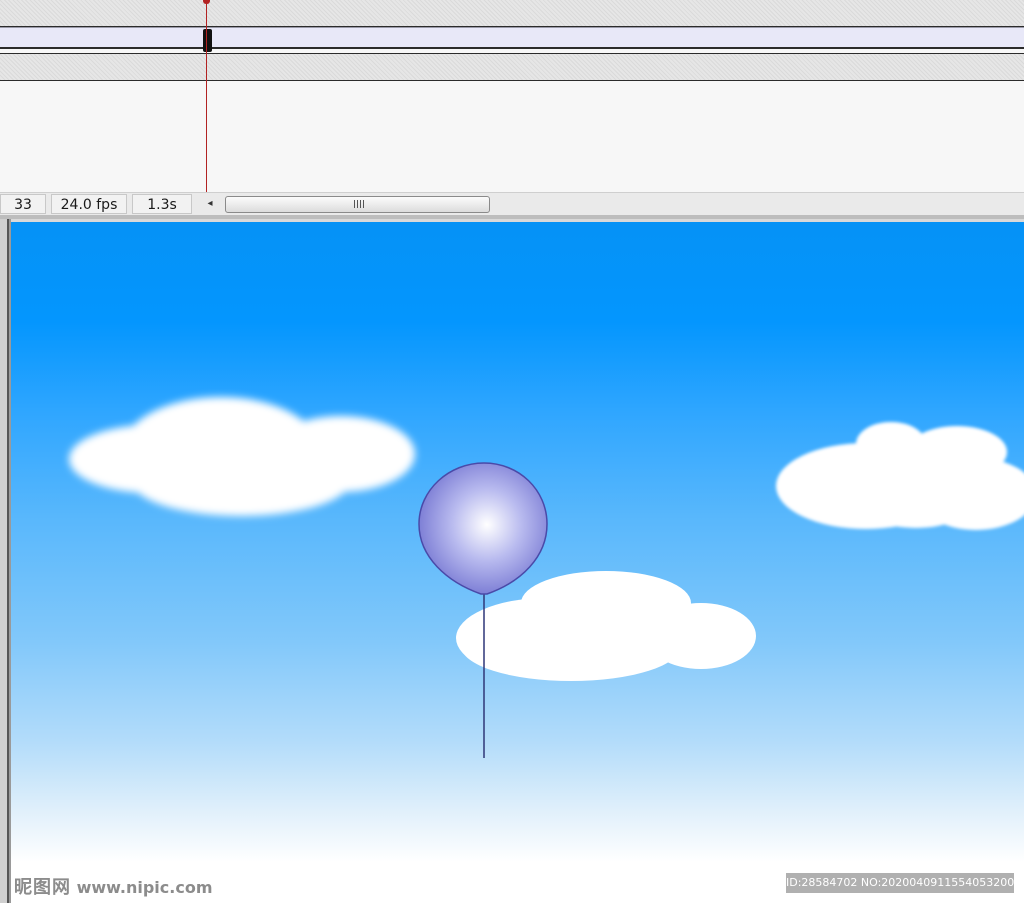 Image resolution: width=1024 pixels, height=903 pixels. I want to click on watermark-site: 昵图网 www.nipic.com, so click(113, 885).